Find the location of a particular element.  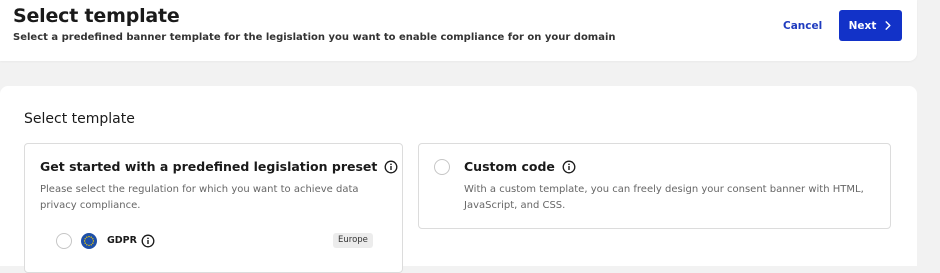

chevron-right-icon is located at coordinates (888, 25).